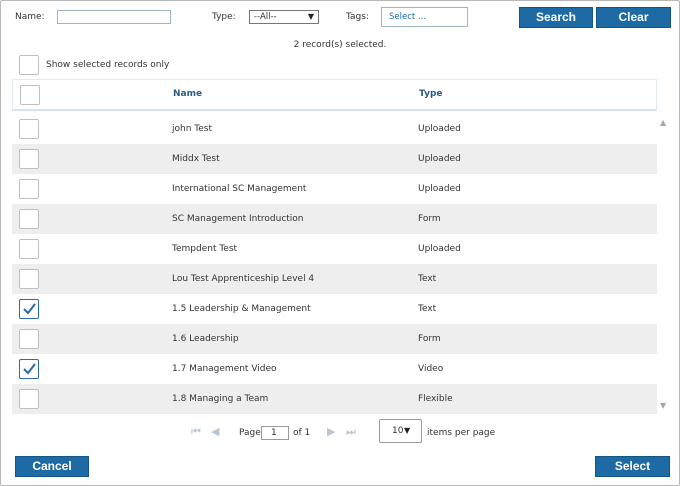 The image size is (680, 486). Describe the element at coordinates (241, 309) in the screenshot. I see `row-name: 1.5 Leadership & Management` at that location.